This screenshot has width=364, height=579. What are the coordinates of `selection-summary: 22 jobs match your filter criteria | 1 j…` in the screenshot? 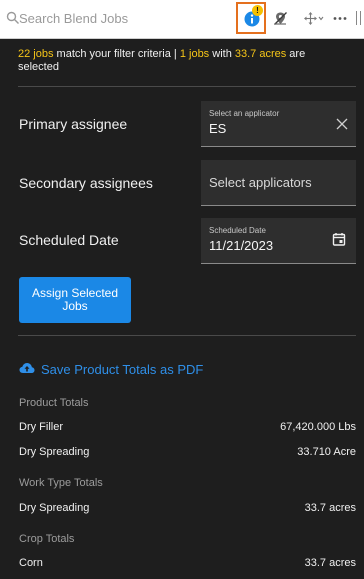 It's located at (183, 61).